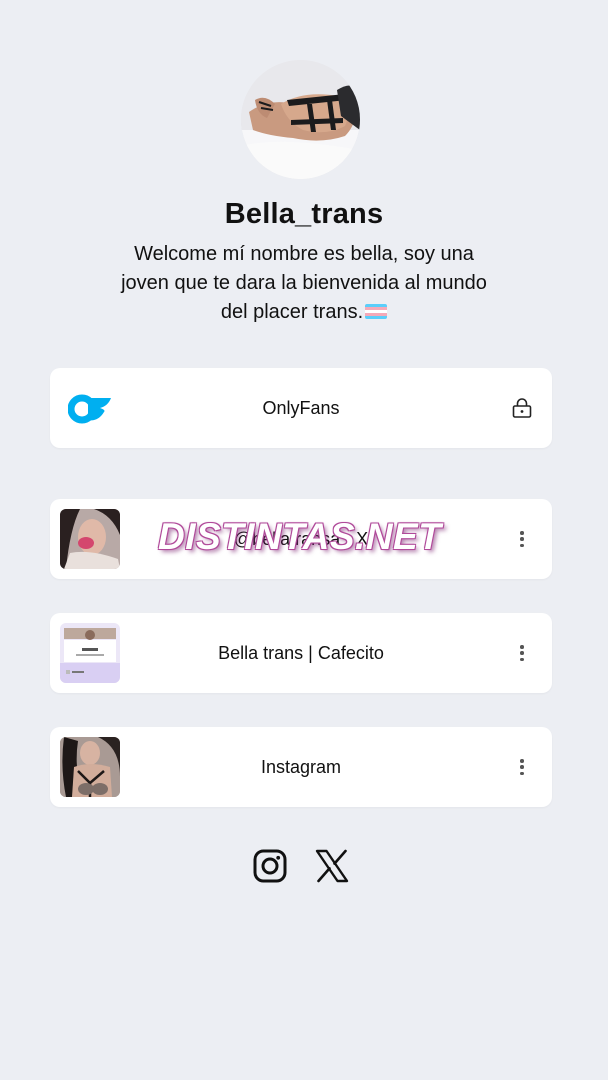 Image resolution: width=608 pixels, height=1080 pixels. I want to click on transgender-flag-emoji, so click(376, 311).